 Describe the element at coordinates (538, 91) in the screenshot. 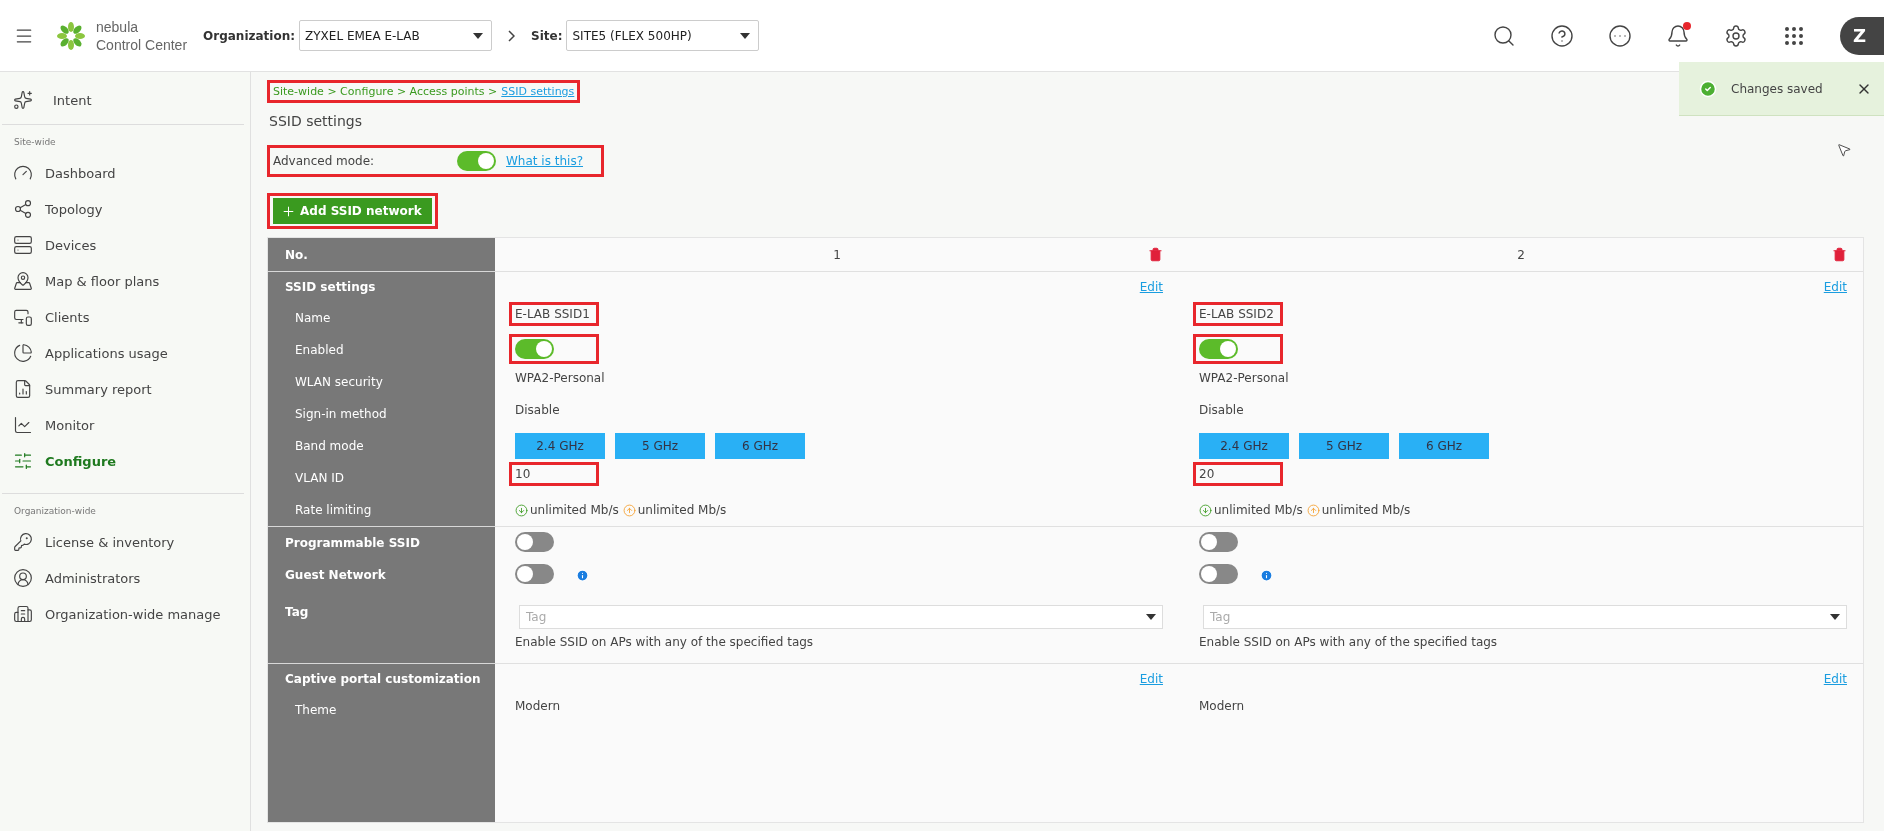

I see `breadcrumb-link: SSID settings` at that location.